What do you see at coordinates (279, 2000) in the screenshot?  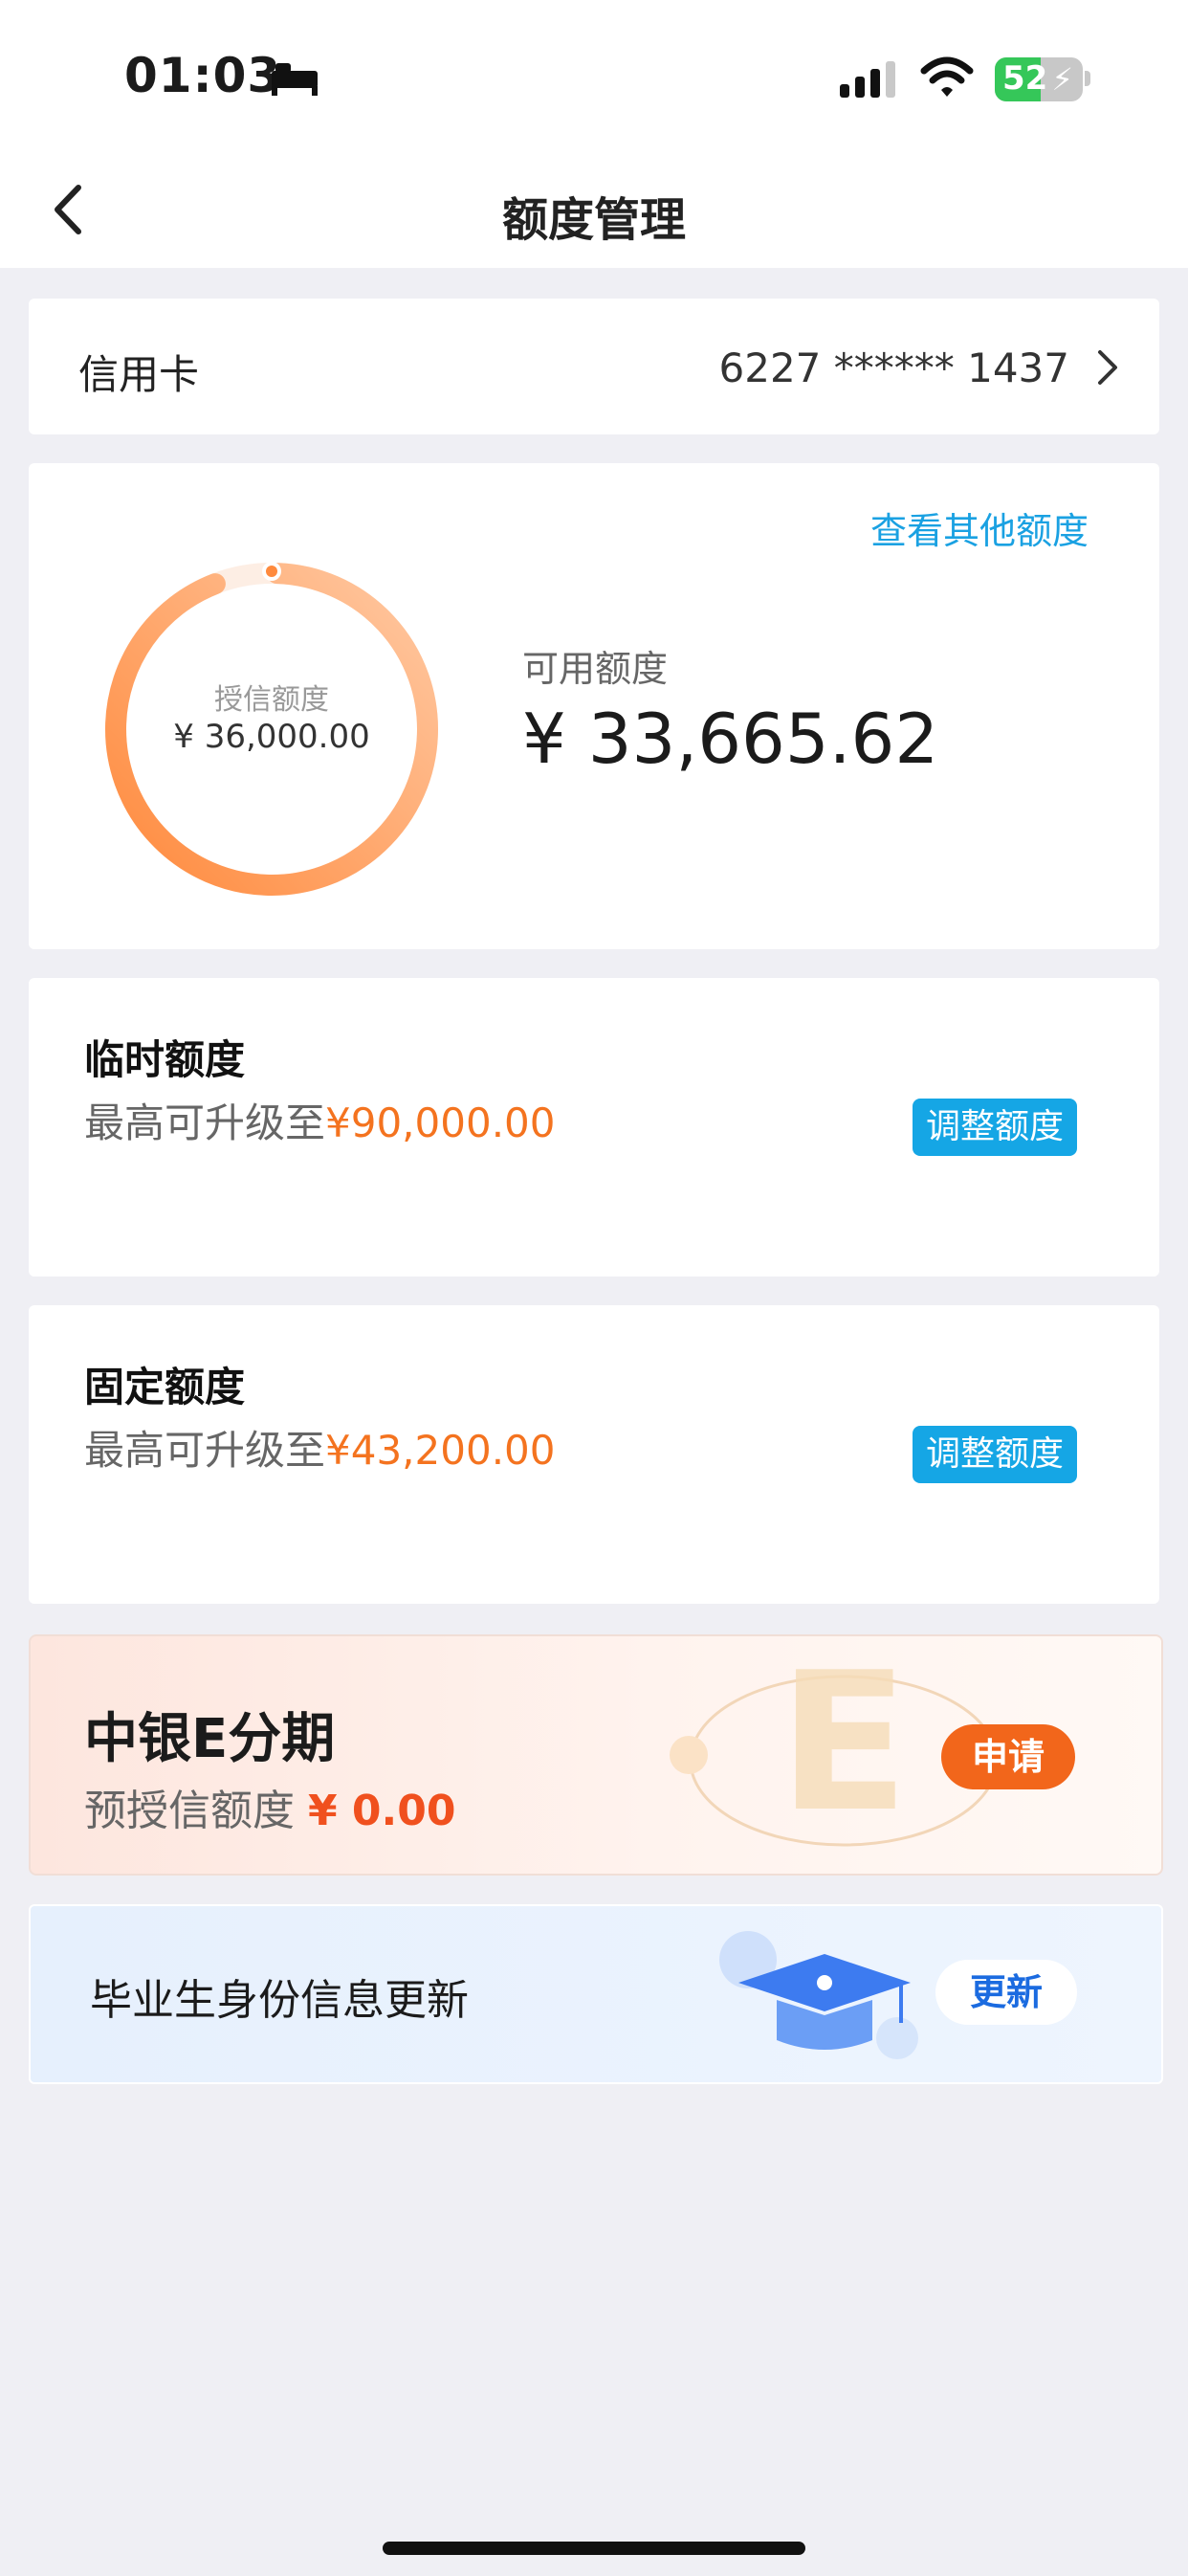 I see `graduate-info-title: 毕业生身份信息更新` at bounding box center [279, 2000].